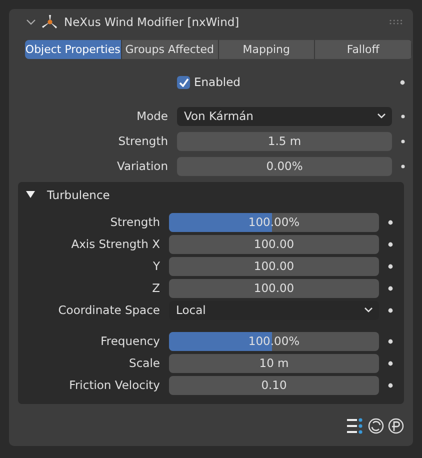 This screenshot has width=422, height=458. I want to click on number-field: 0.00%, so click(284, 166).